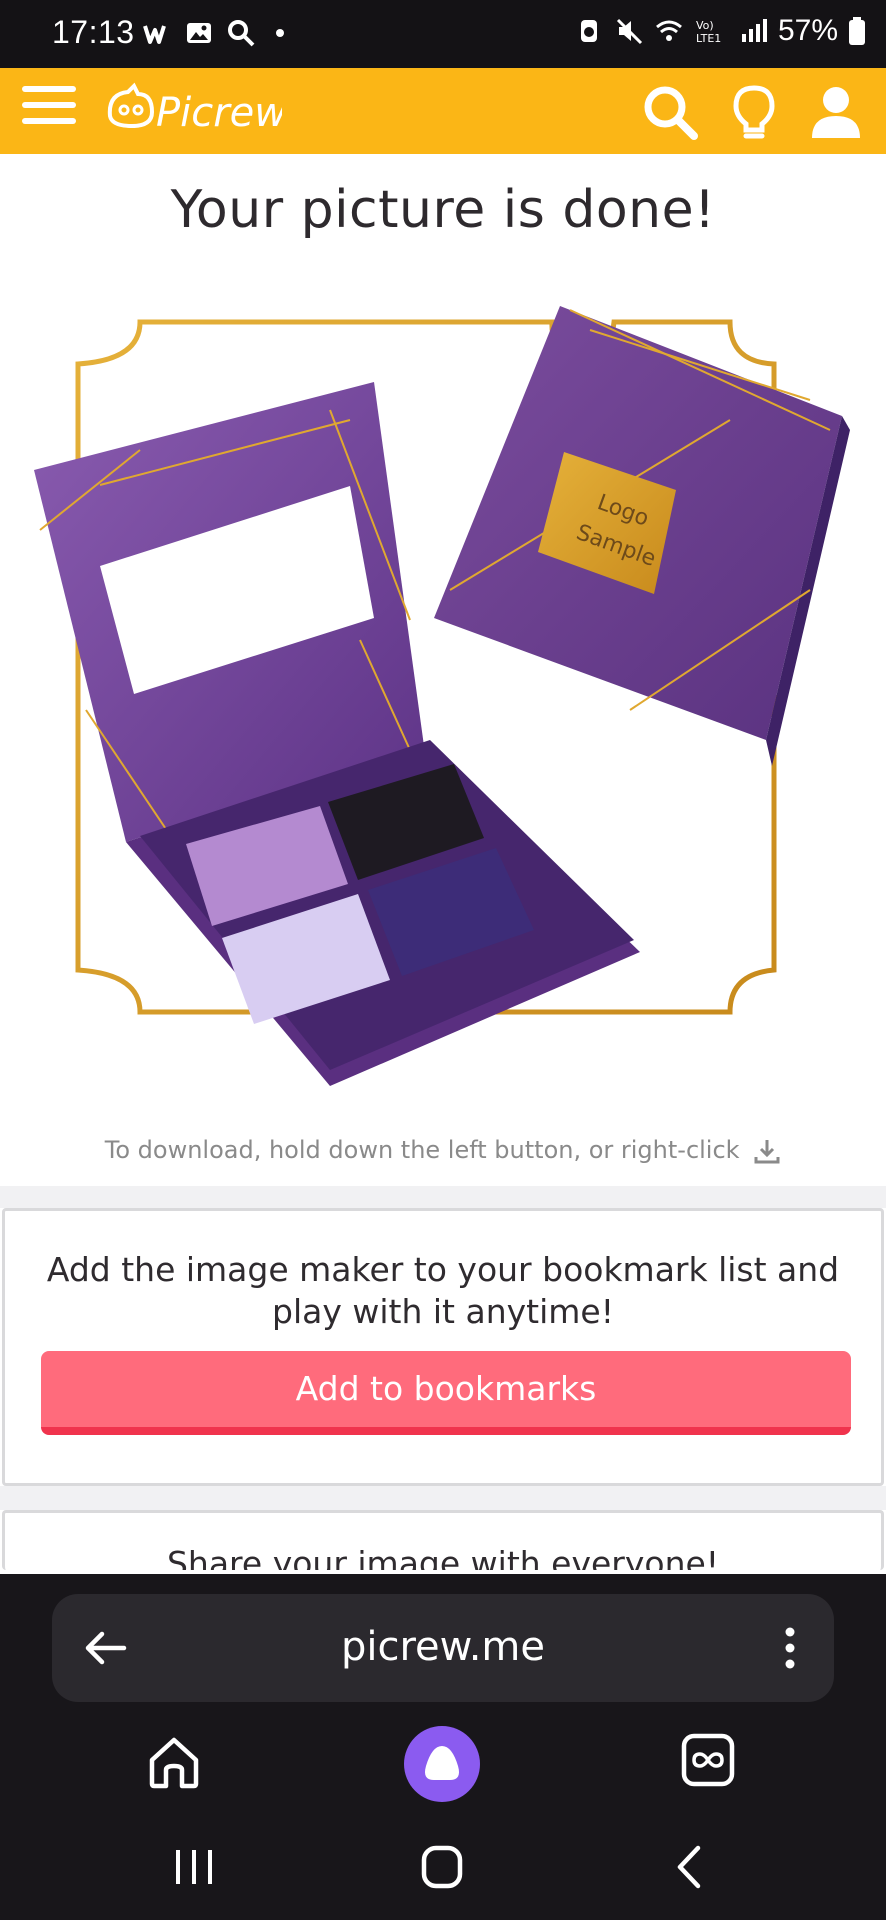 Image resolution: width=886 pixels, height=1920 pixels. Describe the element at coordinates (790, 1648) in the screenshot. I see `more-options-icon` at that location.